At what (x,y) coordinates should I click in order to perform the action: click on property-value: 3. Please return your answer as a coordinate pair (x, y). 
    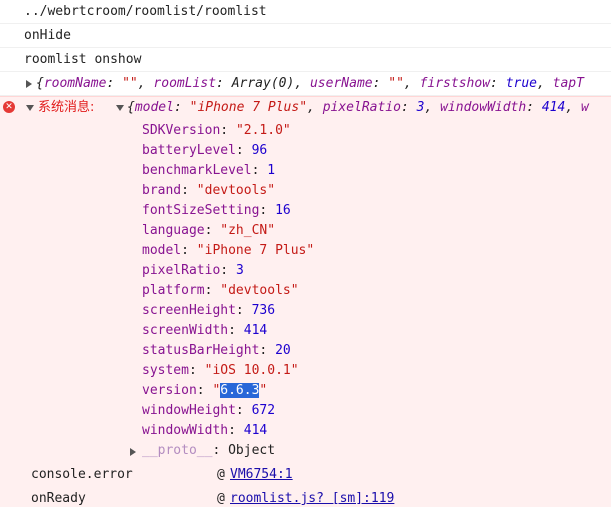
    Looking at the image, I should click on (239, 270).